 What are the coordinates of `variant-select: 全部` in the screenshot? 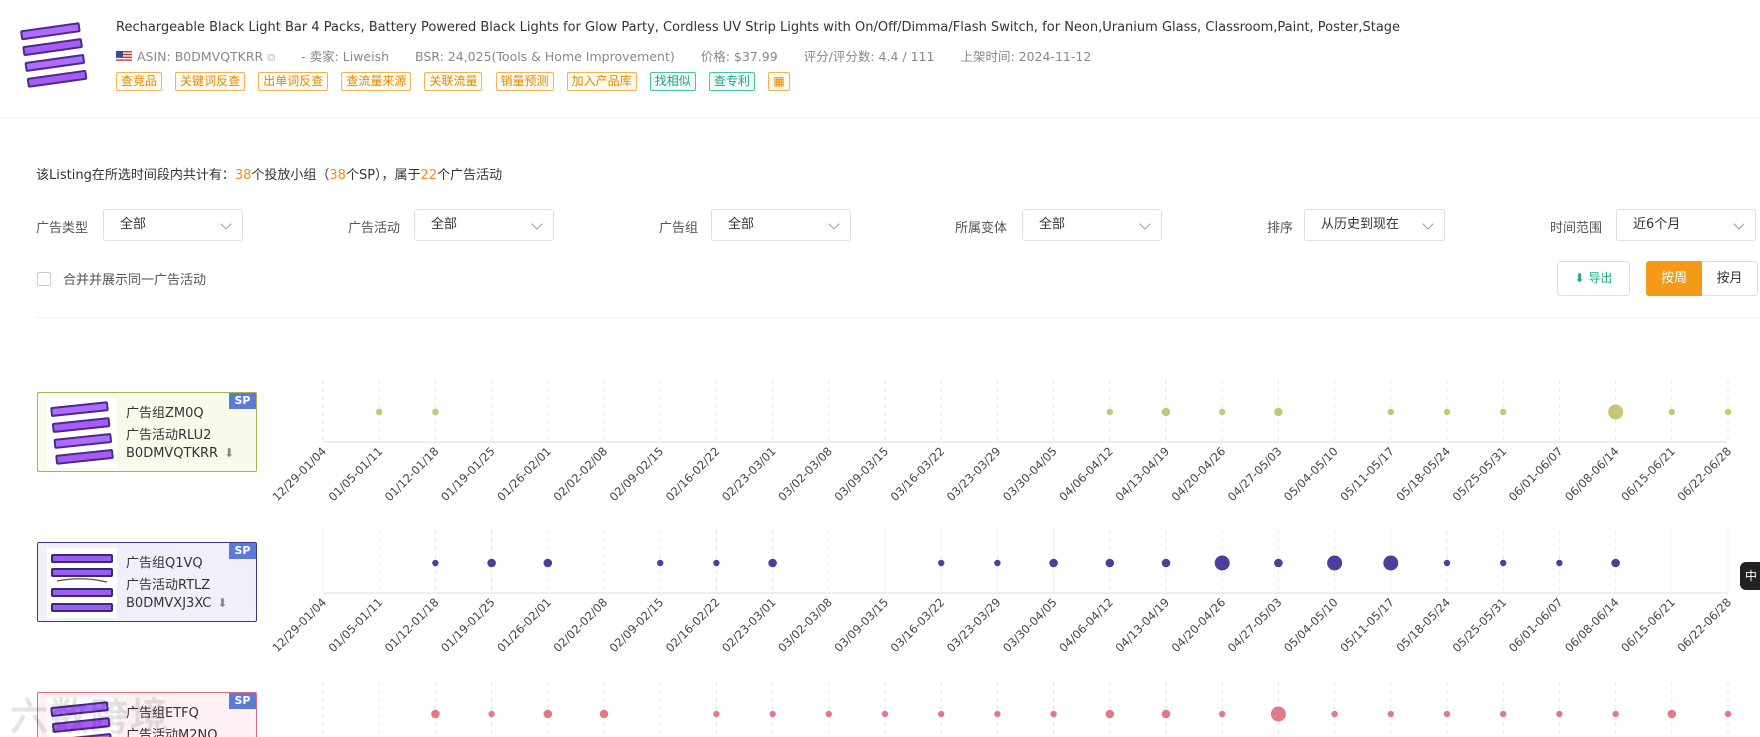 It's located at (1092, 225).